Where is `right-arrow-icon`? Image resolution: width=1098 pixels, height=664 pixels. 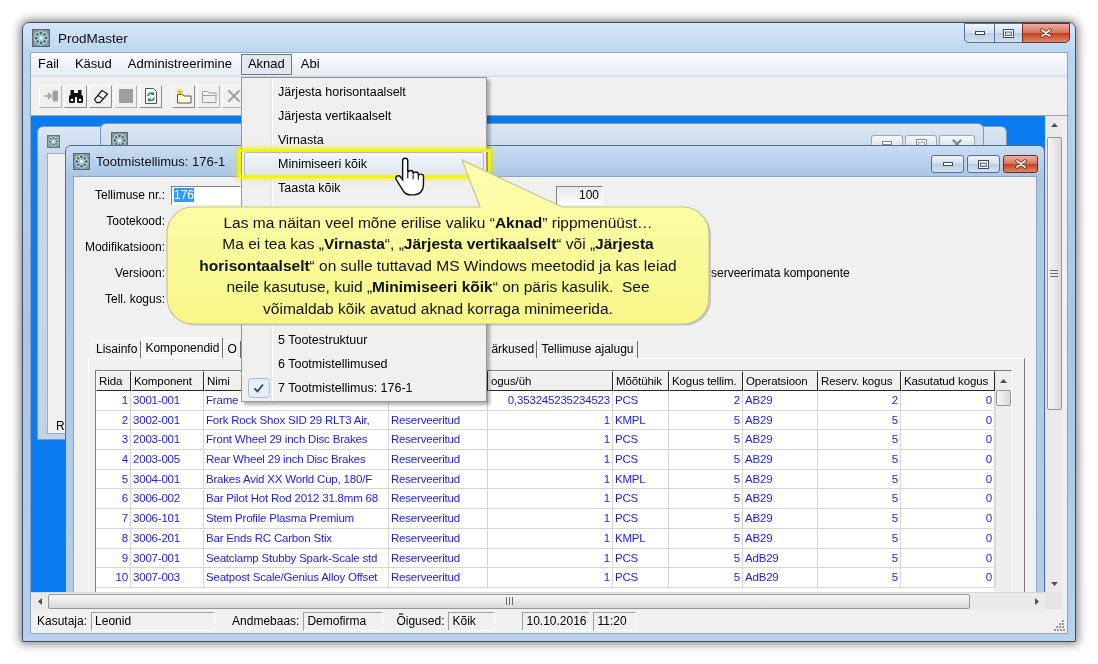
right-arrow-icon is located at coordinates (1036, 601).